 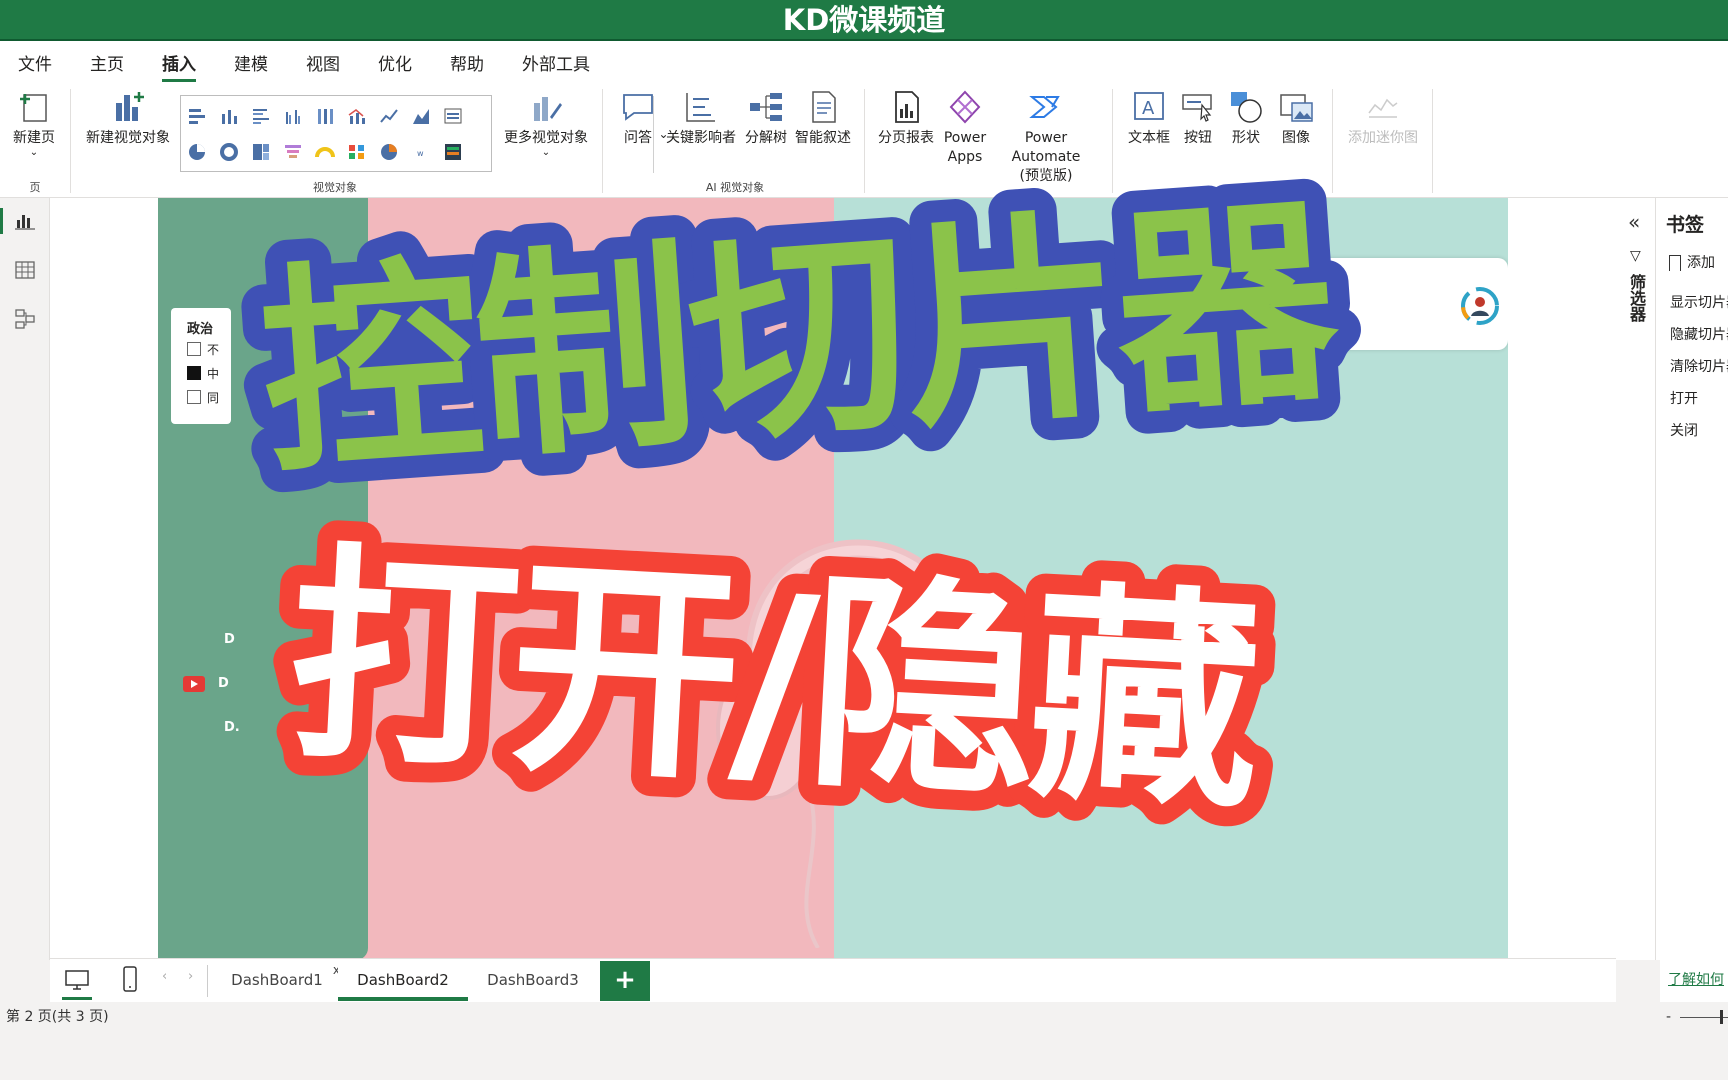 I want to click on decomposition-tree-button: 分解树, so click(x=766, y=118).